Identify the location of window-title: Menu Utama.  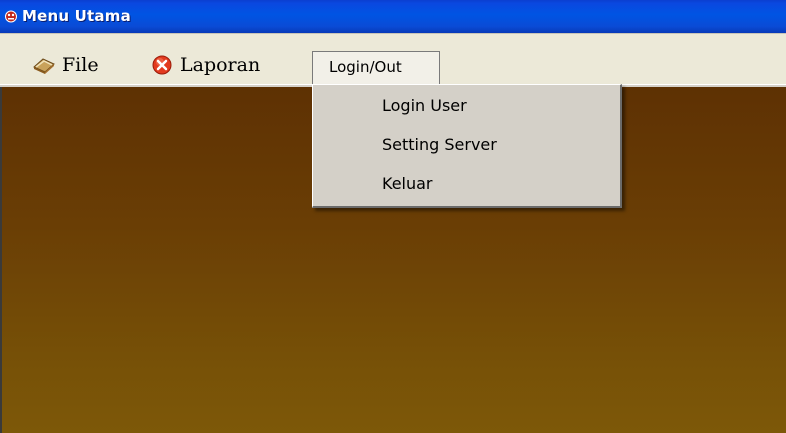
(76, 16).